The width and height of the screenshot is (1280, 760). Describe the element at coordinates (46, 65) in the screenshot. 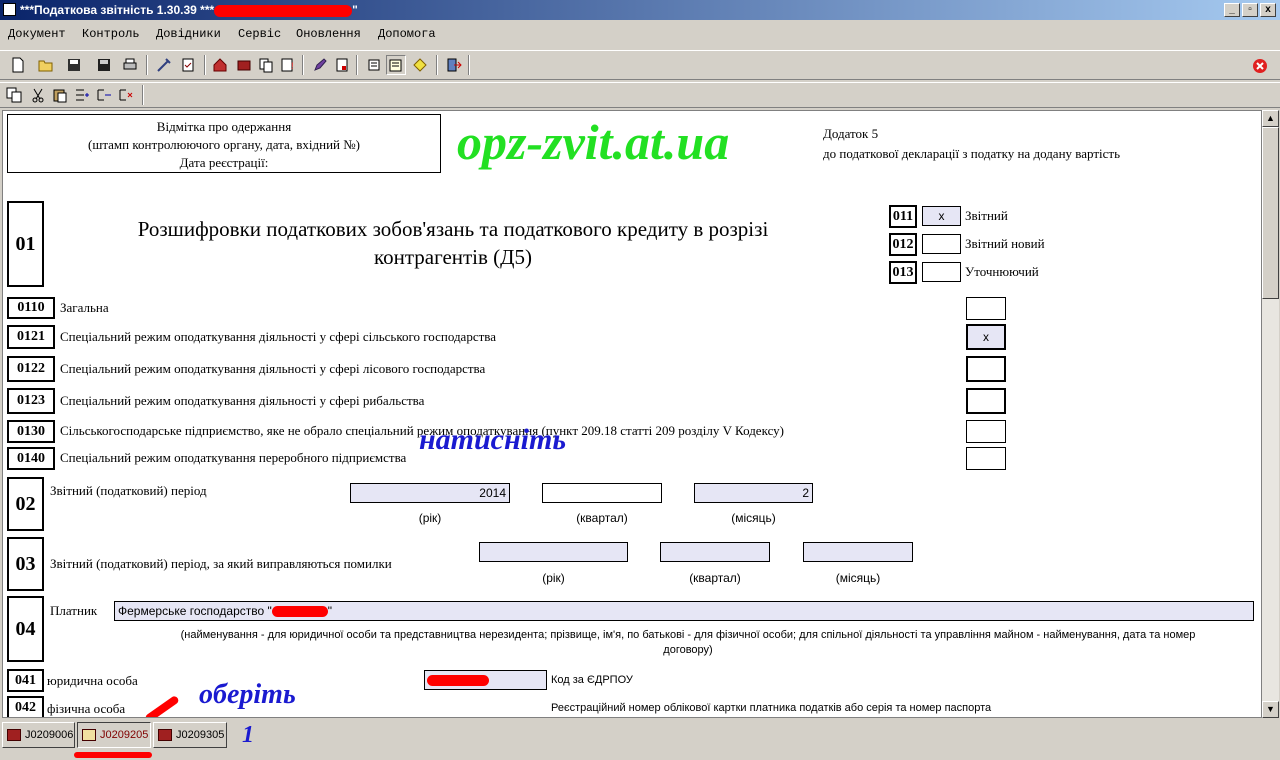

I see `open-icon` at that location.